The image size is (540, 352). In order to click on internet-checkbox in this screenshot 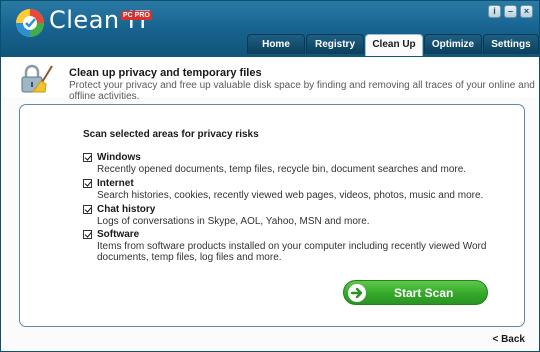, I will do `click(87, 183)`.